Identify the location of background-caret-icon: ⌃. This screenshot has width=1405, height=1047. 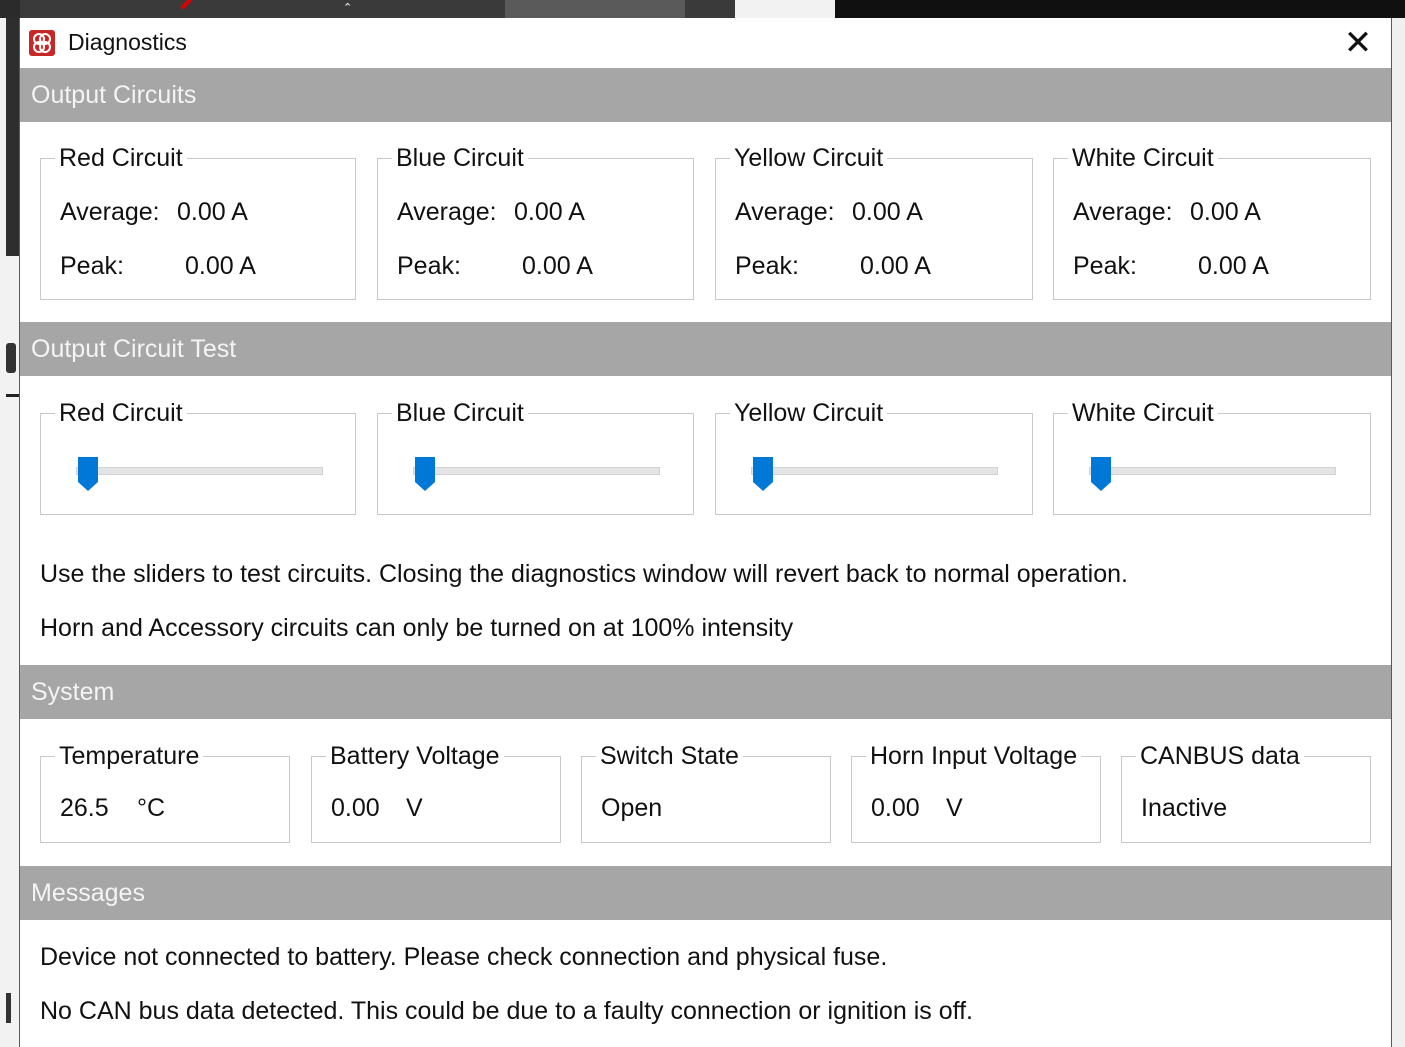
(348, 8).